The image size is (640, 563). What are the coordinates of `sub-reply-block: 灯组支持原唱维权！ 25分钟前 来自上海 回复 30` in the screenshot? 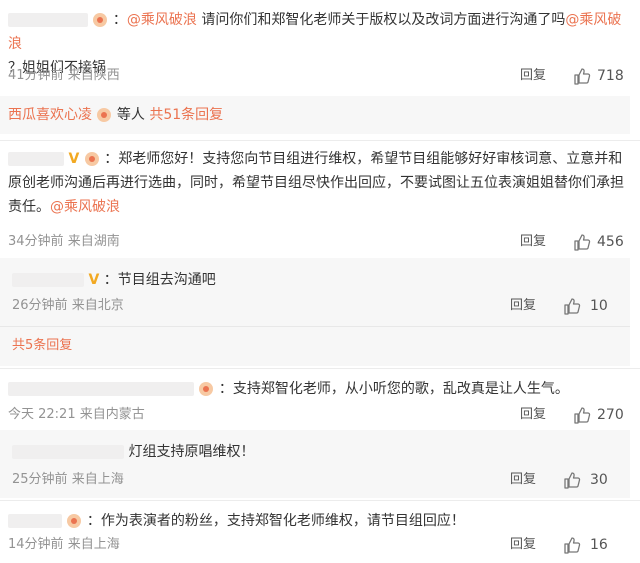 It's located at (315, 464).